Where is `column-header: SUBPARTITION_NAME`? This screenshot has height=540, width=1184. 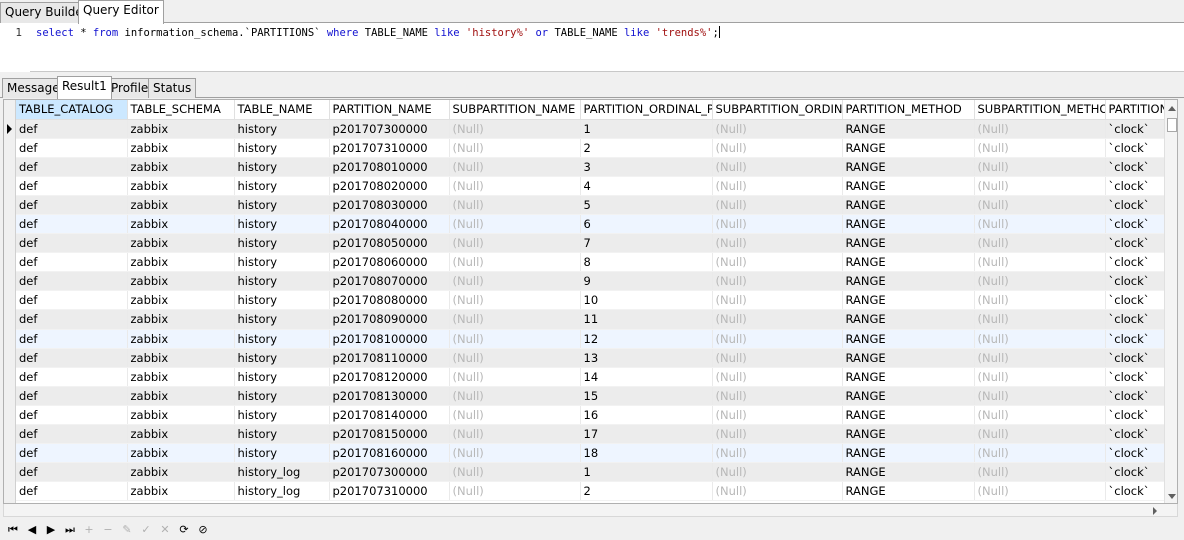 column-header: SUBPARTITION_NAME is located at coordinates (515, 110).